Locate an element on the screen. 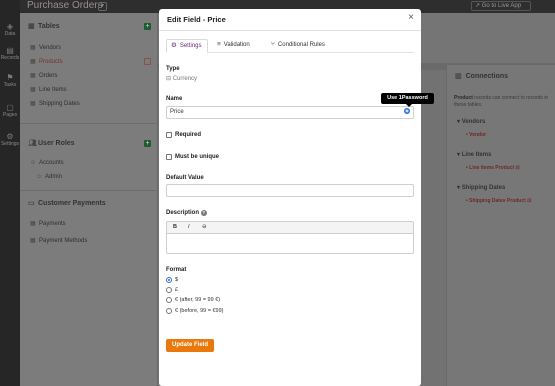  sidebar-item-label: Payments is located at coordinates (52, 224).